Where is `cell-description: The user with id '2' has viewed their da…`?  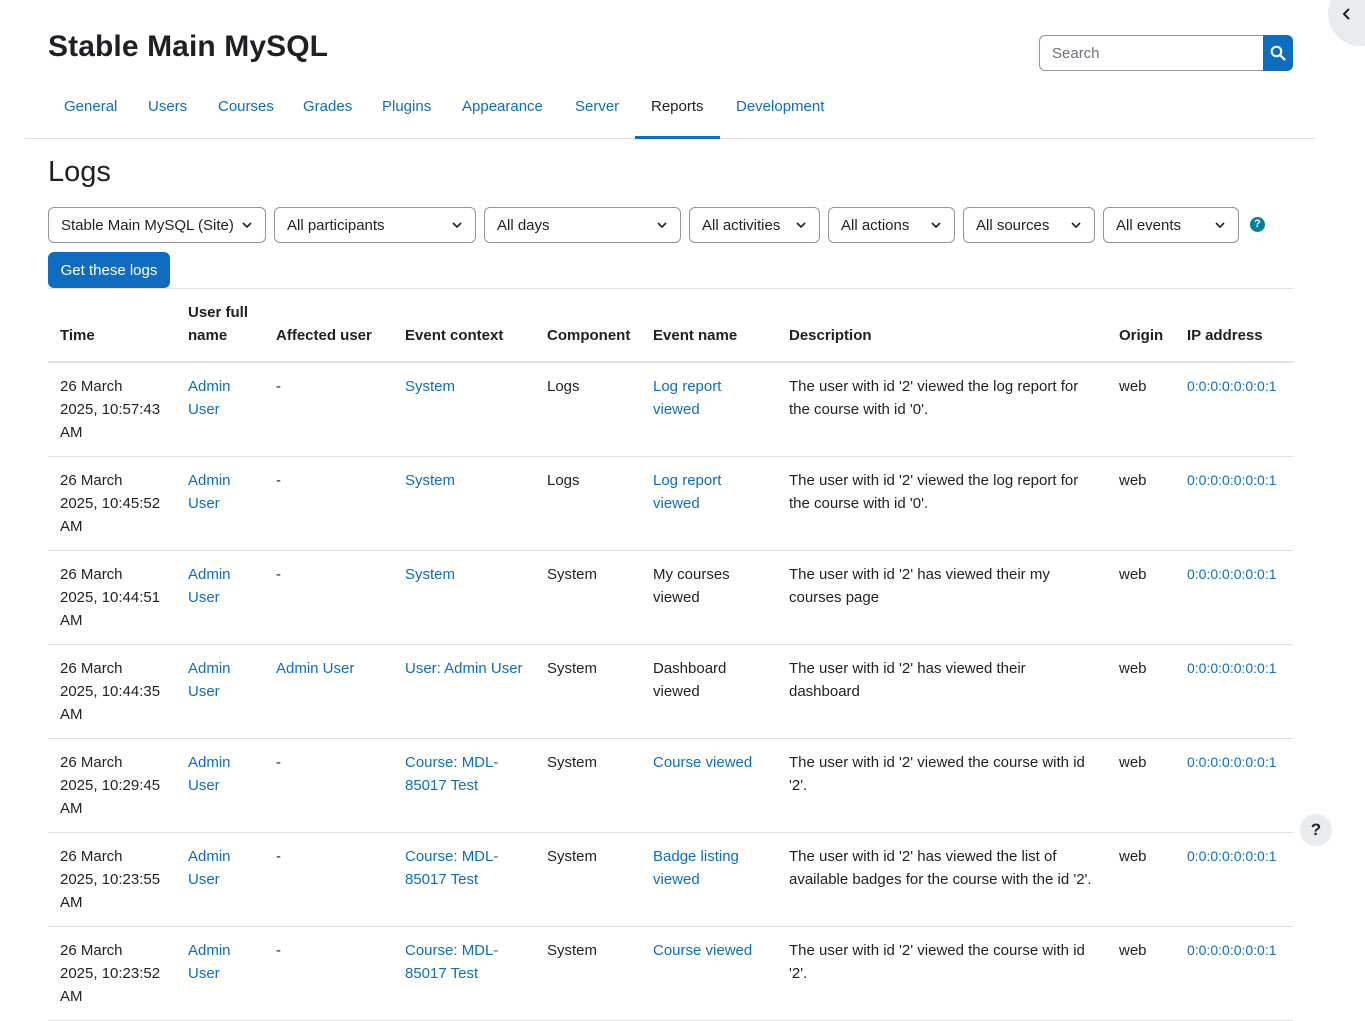 cell-description: The user with id '2' has viewed their da… is located at coordinates (942, 691).